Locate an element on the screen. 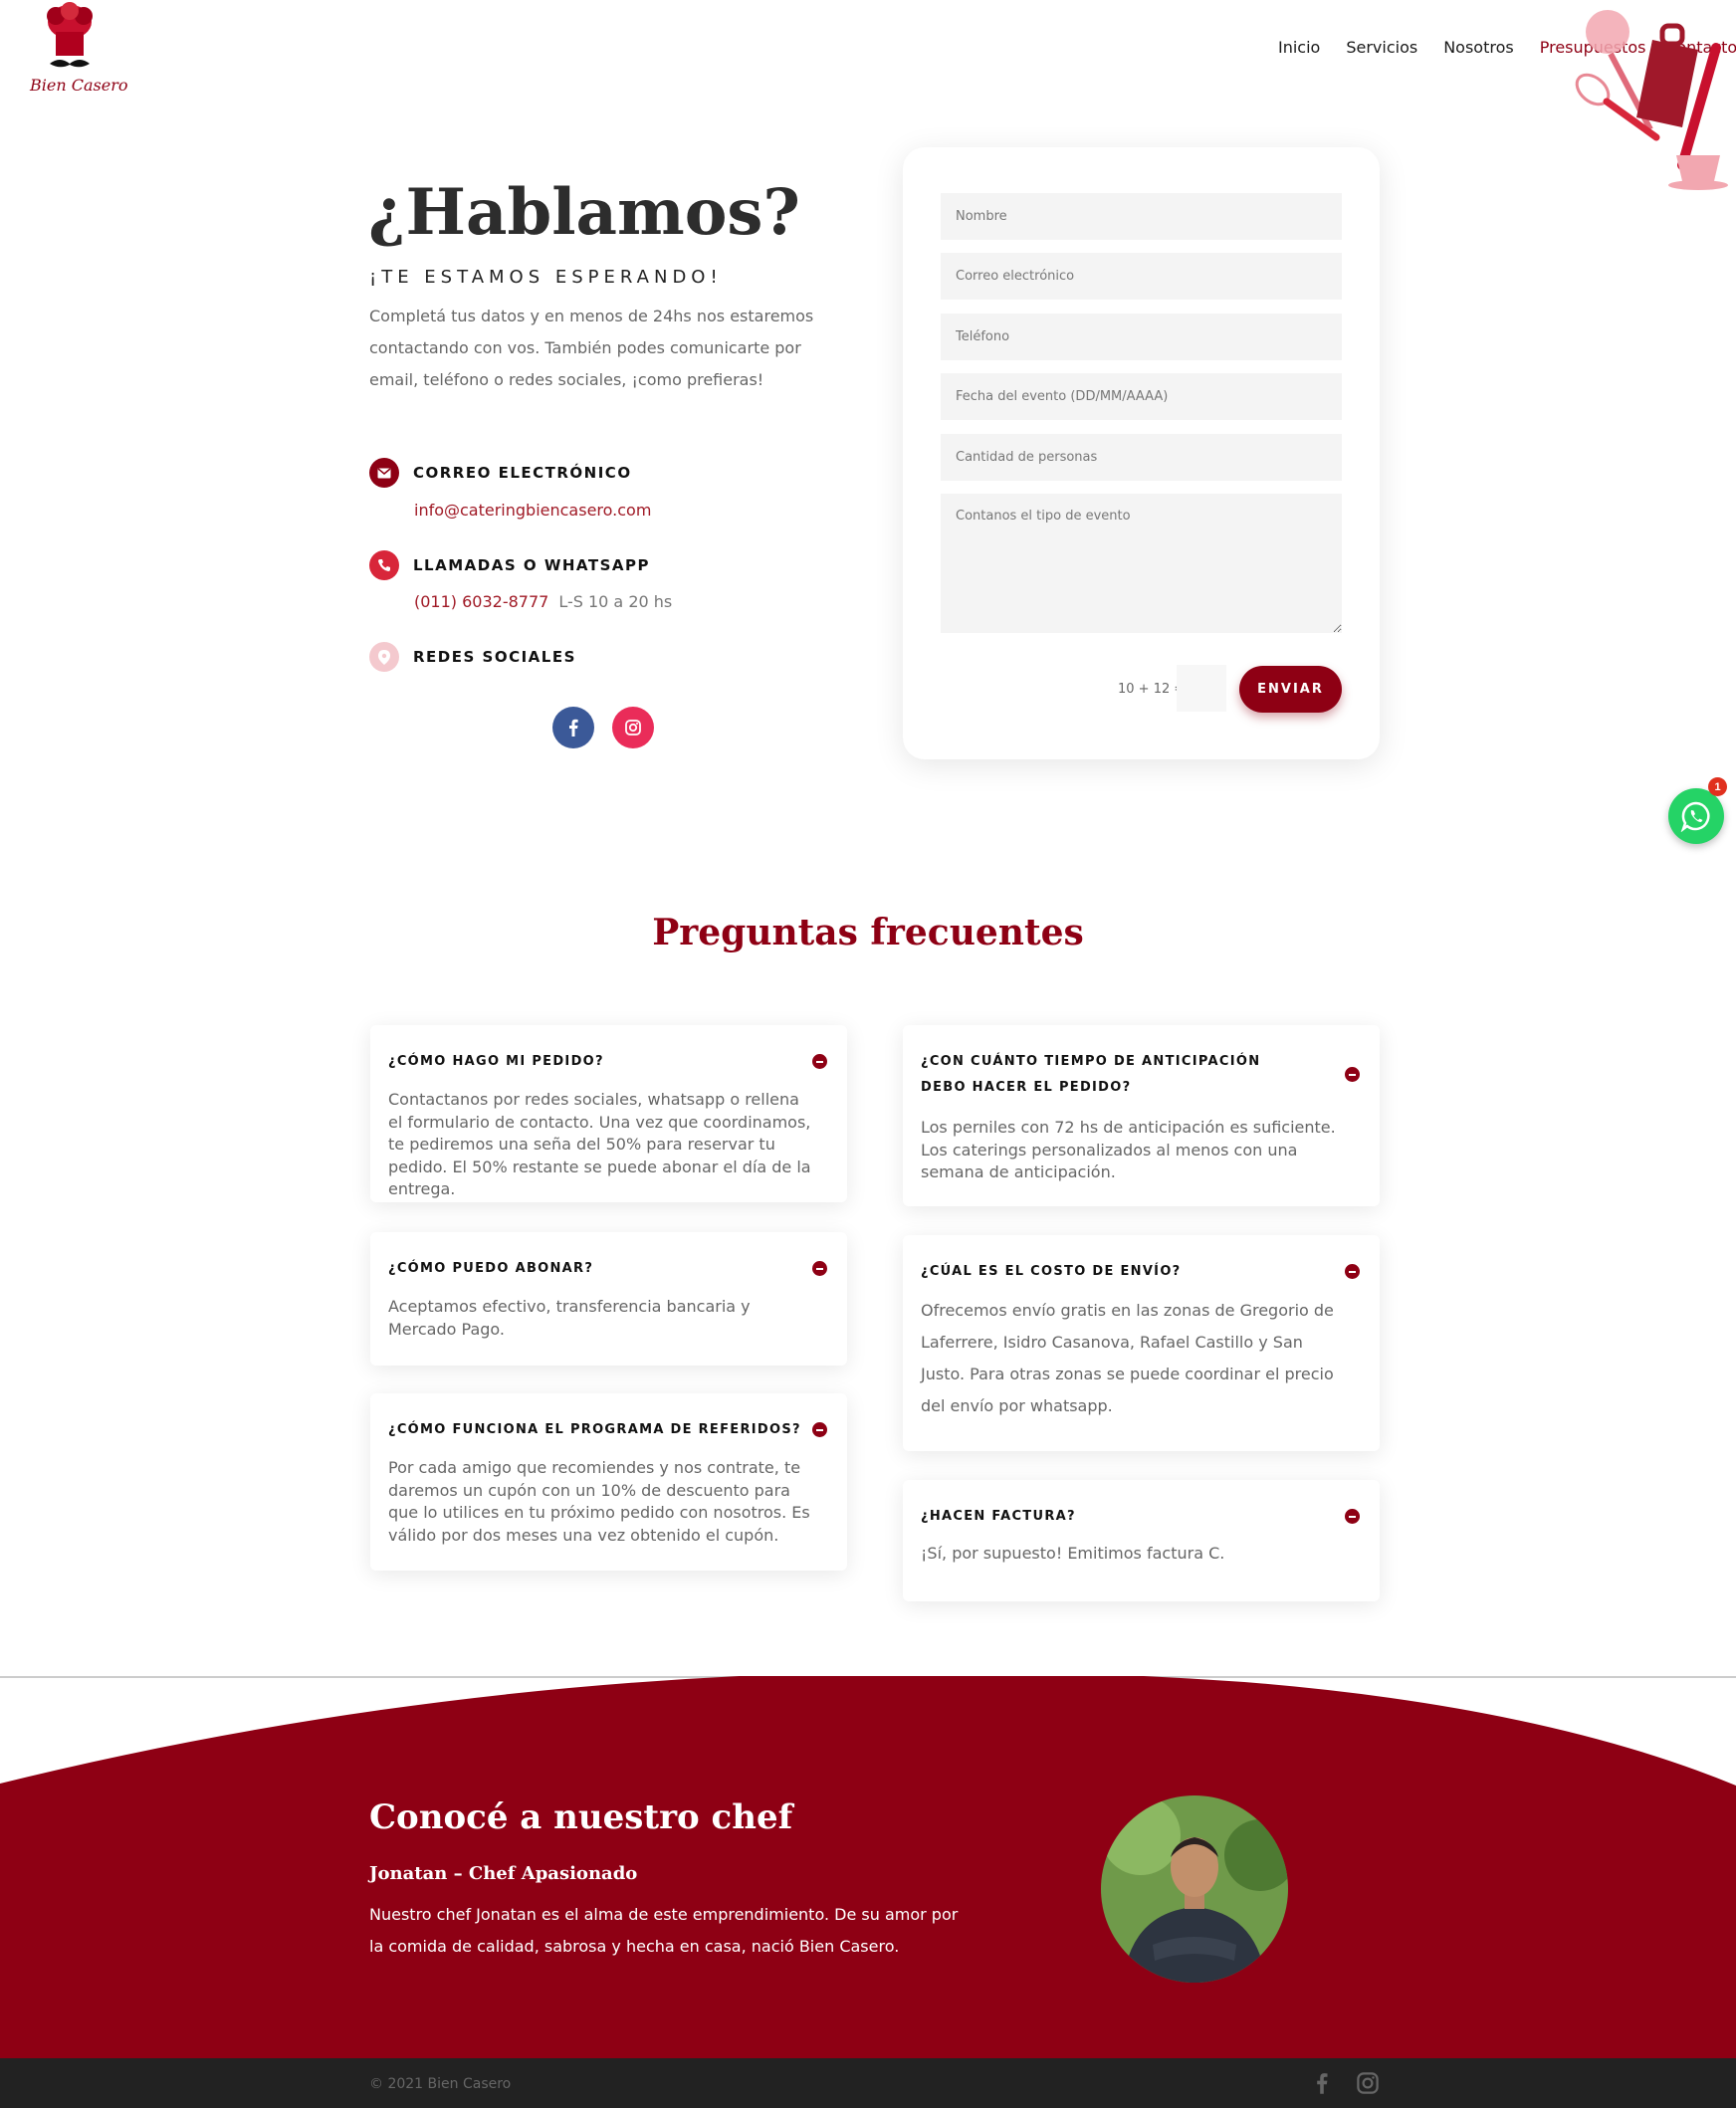  phone-icon is located at coordinates (384, 565).